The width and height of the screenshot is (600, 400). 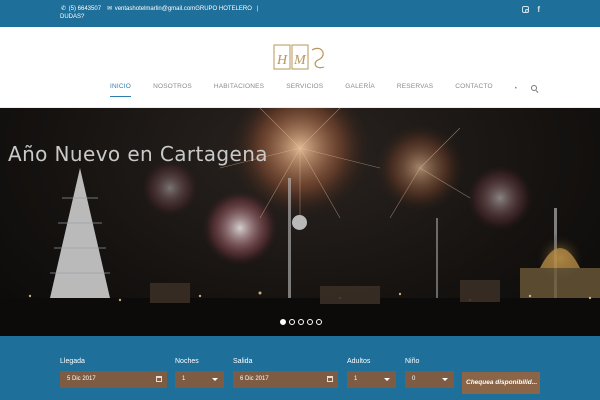 I want to click on envelope-icon: ✉, so click(x=110, y=9).